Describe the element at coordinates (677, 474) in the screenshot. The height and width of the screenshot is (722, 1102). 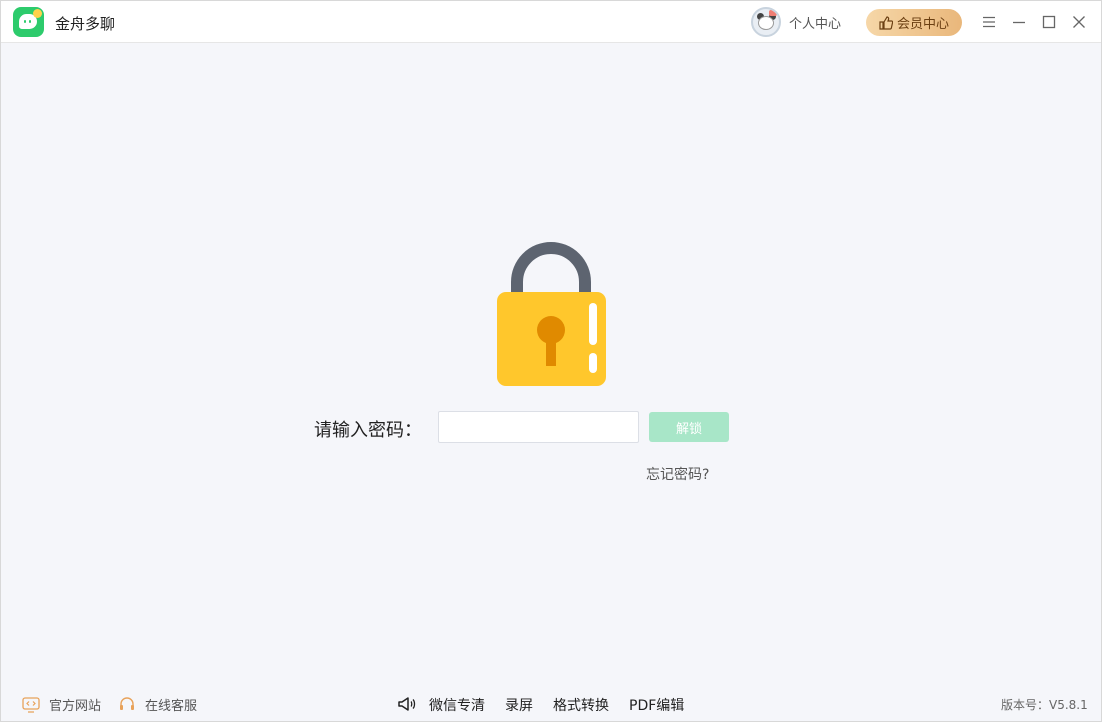
I see `forgot-password-link: 忘记密码?` at that location.